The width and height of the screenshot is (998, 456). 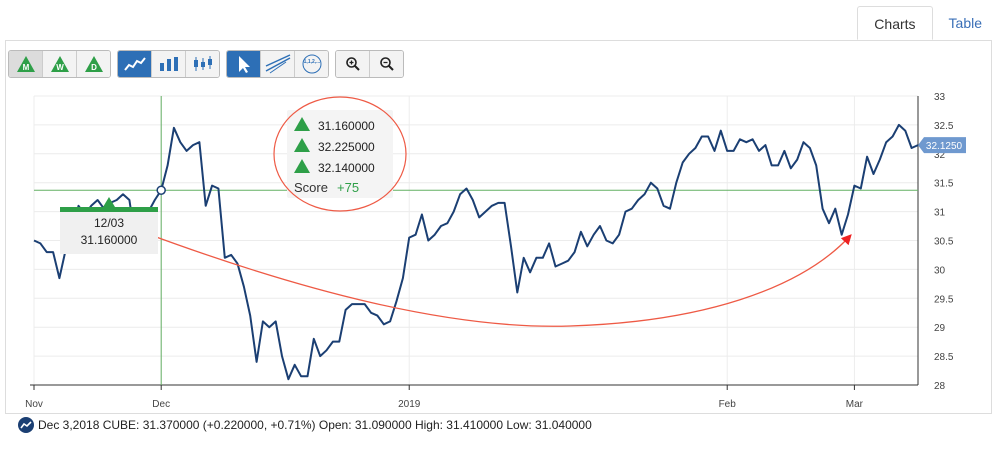 I want to click on y-tick-label: 31, so click(x=940, y=213).